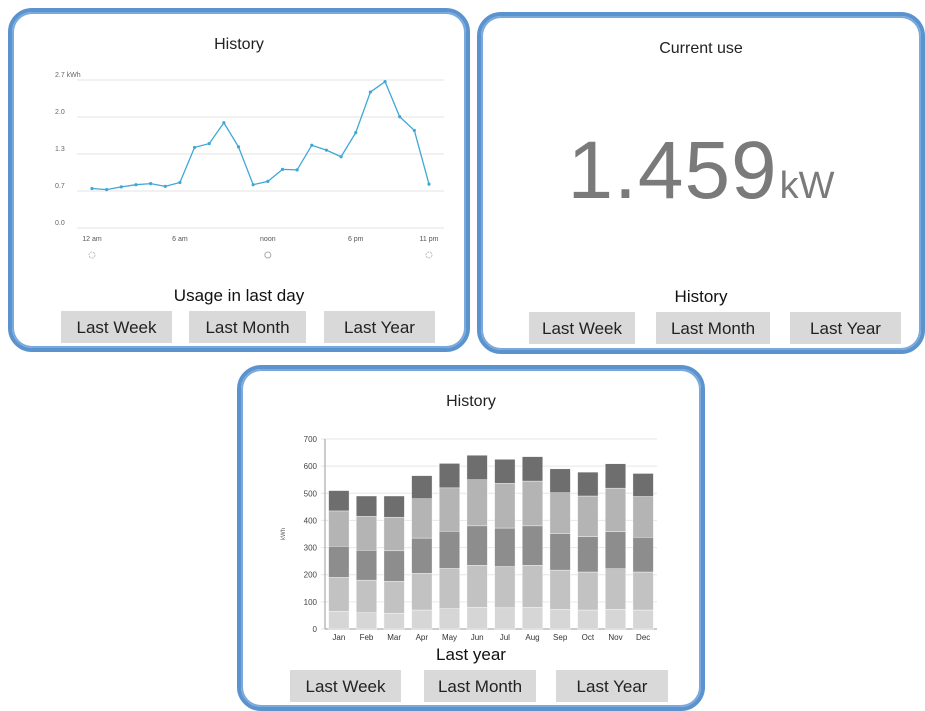  Describe the element at coordinates (311, 548) in the screenshot. I see `y-tick-label: 300` at that location.